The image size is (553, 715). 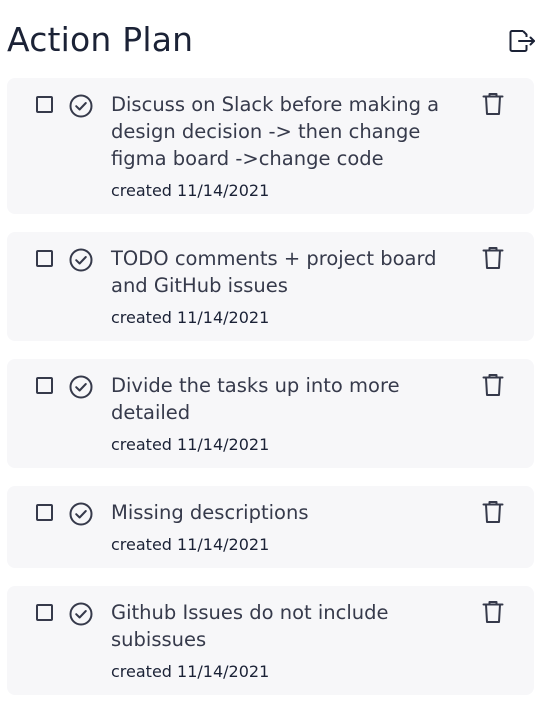 What do you see at coordinates (272, 40) in the screenshot?
I see `header: Action Plan` at bounding box center [272, 40].